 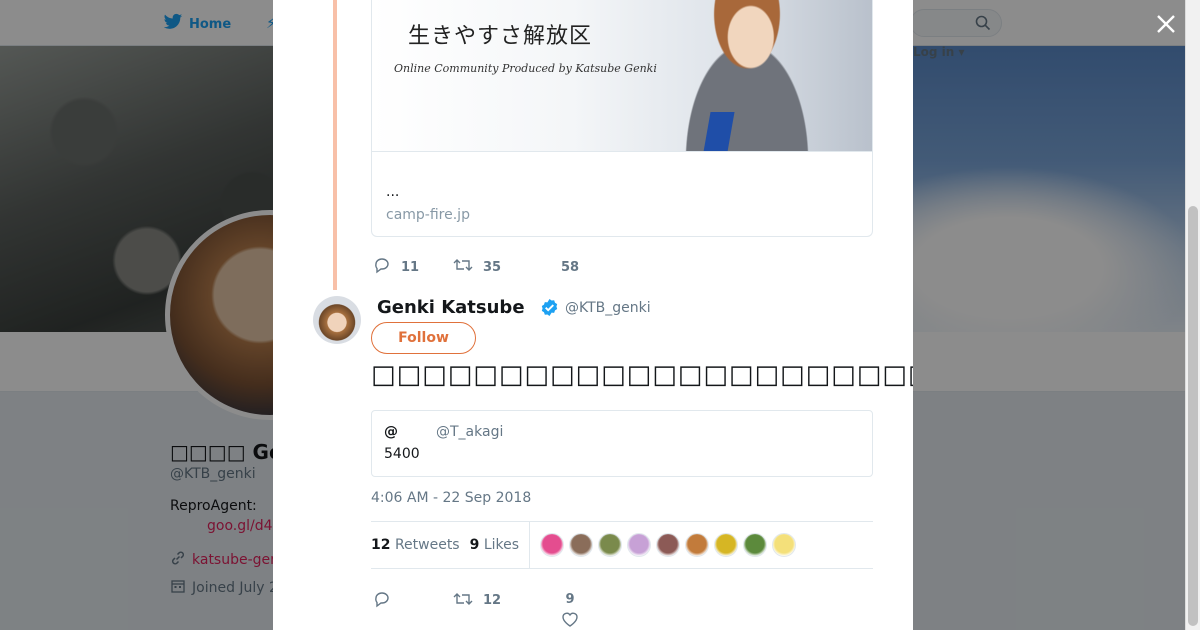 What do you see at coordinates (470, 432) in the screenshot?
I see `quoted-author-handle: @T_akagi` at bounding box center [470, 432].